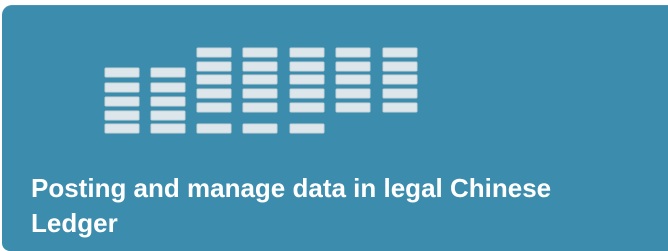 The width and height of the screenshot is (668, 251). I want to click on tile-title-line-1: Posting and manage data in legal Chinese, so click(291, 188).